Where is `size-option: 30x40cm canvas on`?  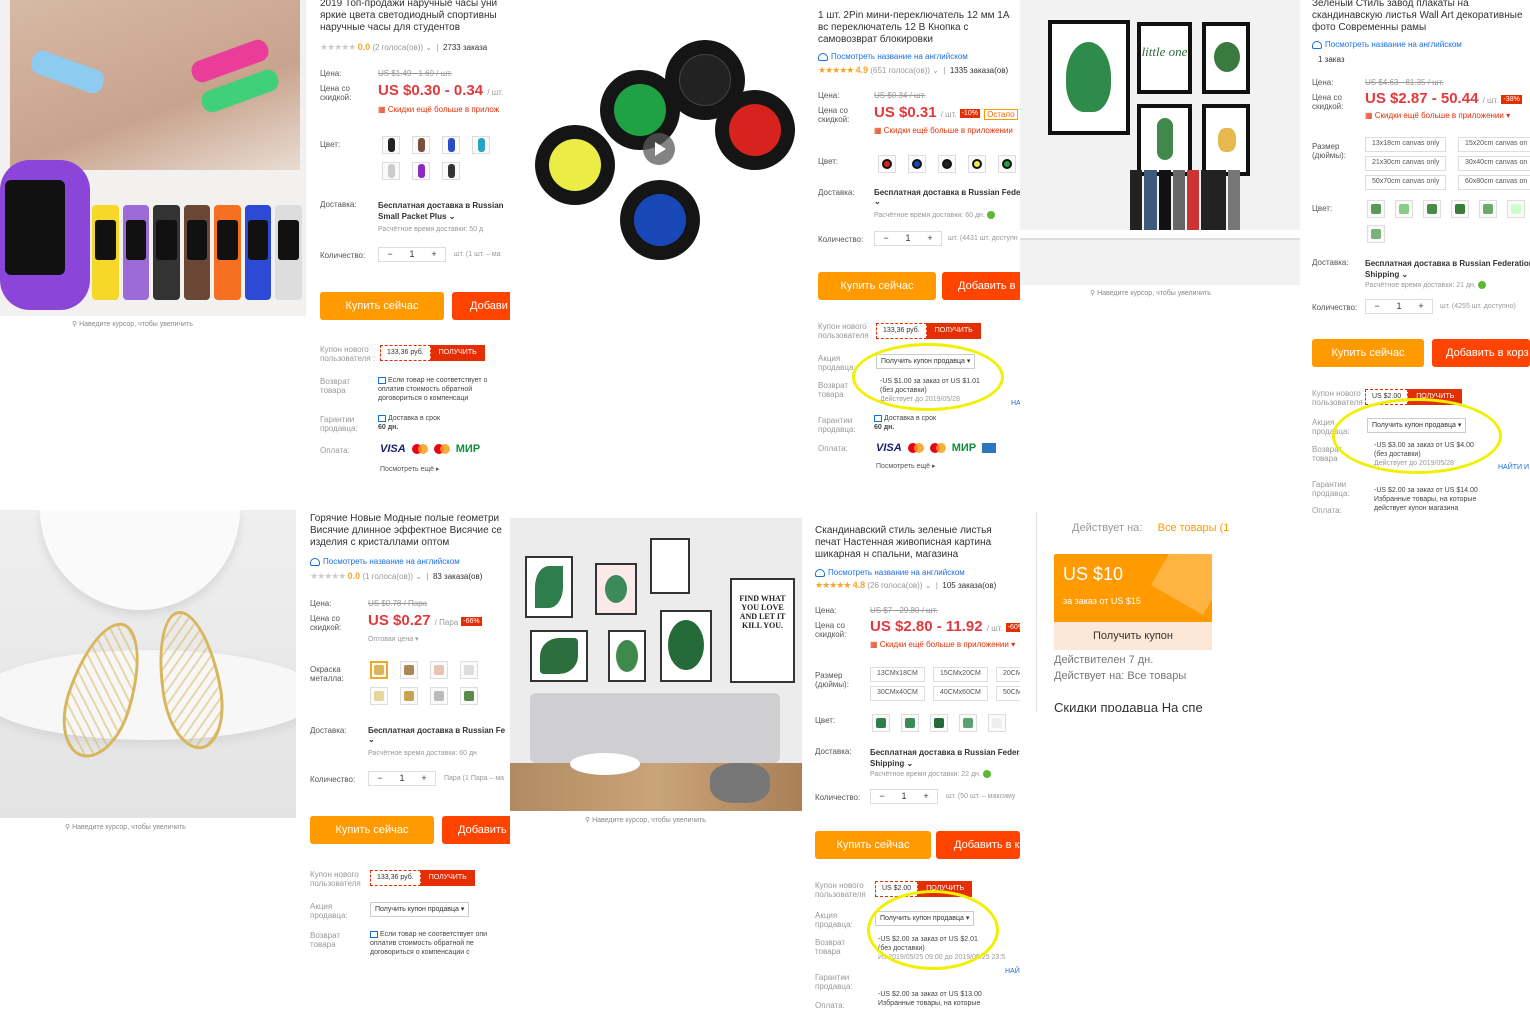
size-option: 30x40cm canvas on is located at coordinates (1494, 163).